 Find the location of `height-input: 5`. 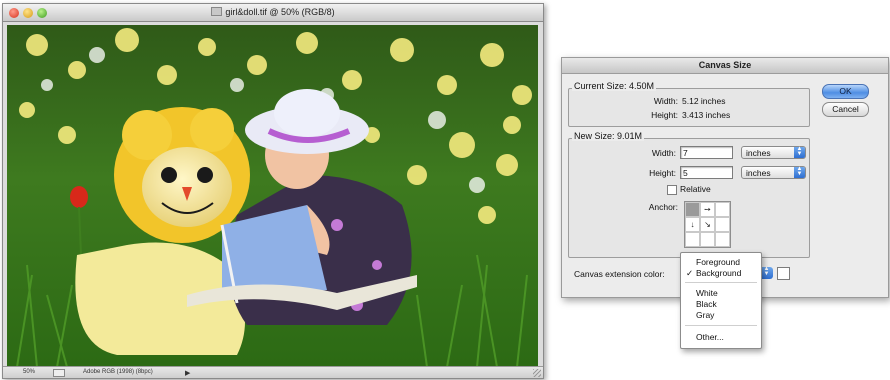

height-input: 5 is located at coordinates (706, 172).